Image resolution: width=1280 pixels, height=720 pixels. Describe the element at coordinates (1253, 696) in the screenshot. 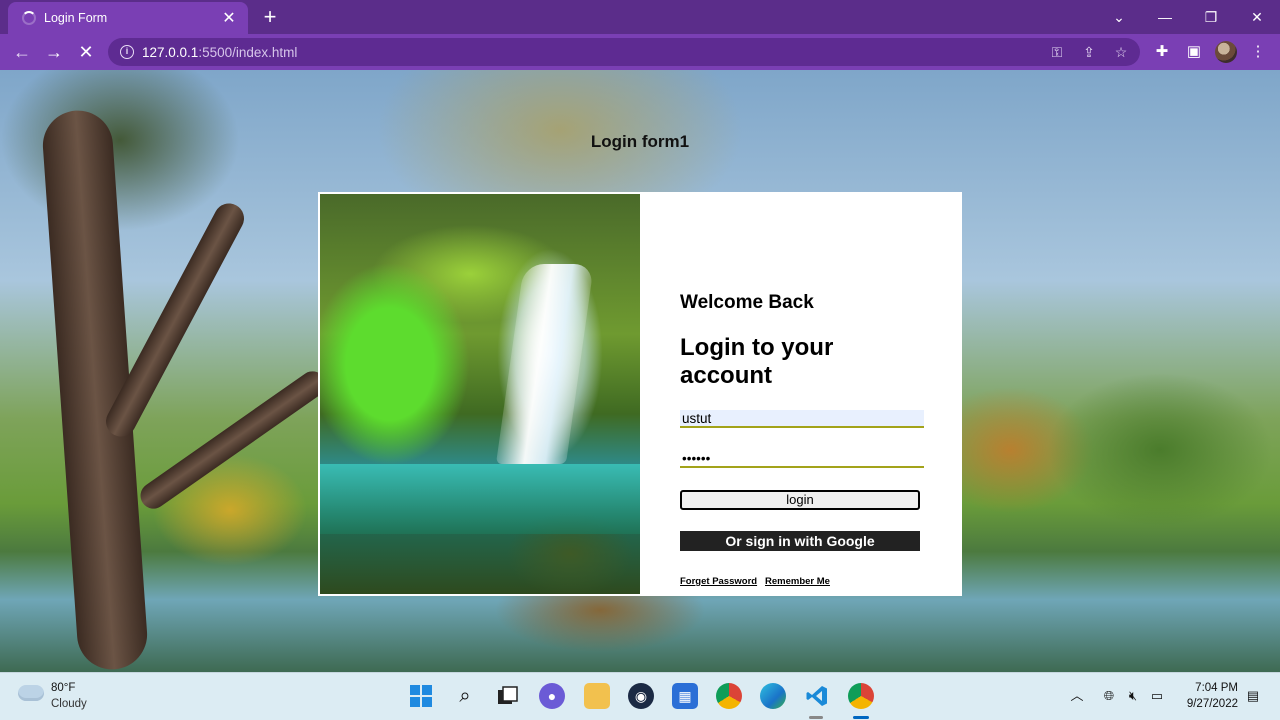

I see `notification-icon: ▤` at that location.